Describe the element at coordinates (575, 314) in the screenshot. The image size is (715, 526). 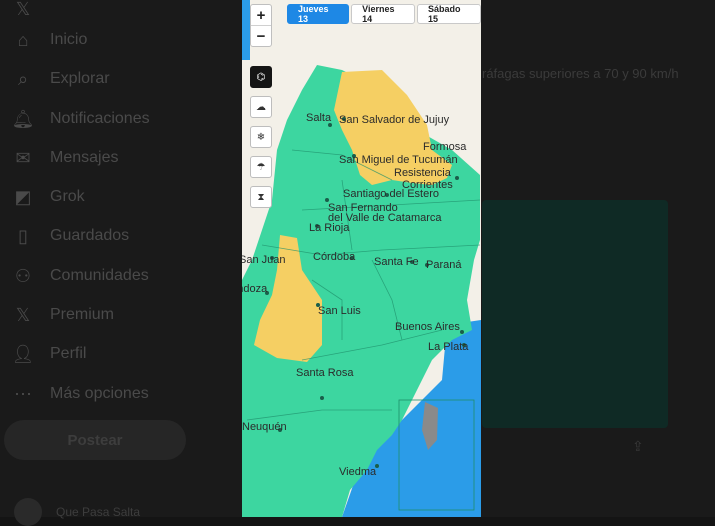
I see `post-media` at that location.